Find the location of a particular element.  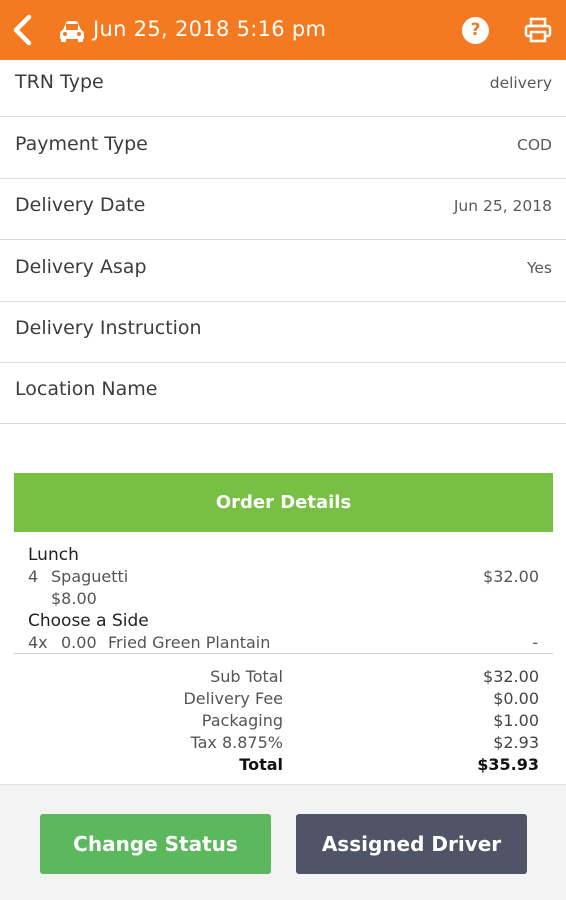

option-total: - is located at coordinates (535, 642).